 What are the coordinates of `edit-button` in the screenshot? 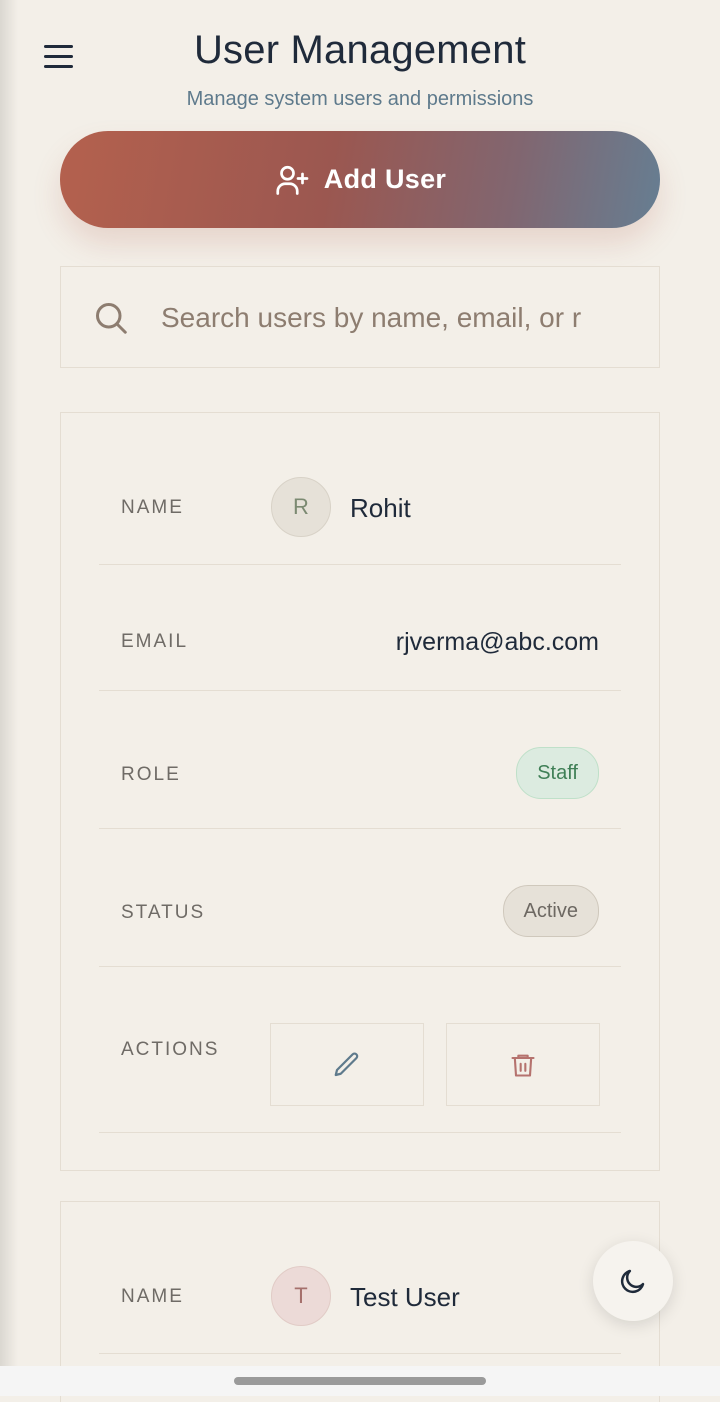 It's located at (347, 1064).